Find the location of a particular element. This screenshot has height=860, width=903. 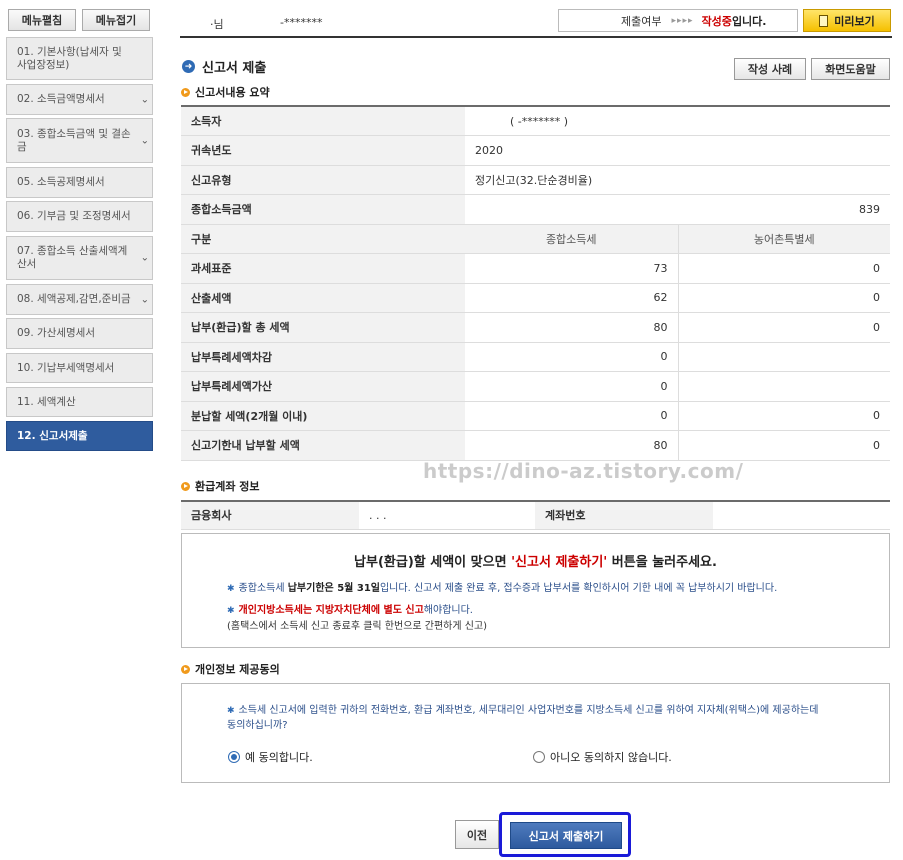

notice-line-local-tax: ✱ 개인지방소득세는 지방자치단체에 별도 신고해야합니다. is located at coordinates (350, 608).